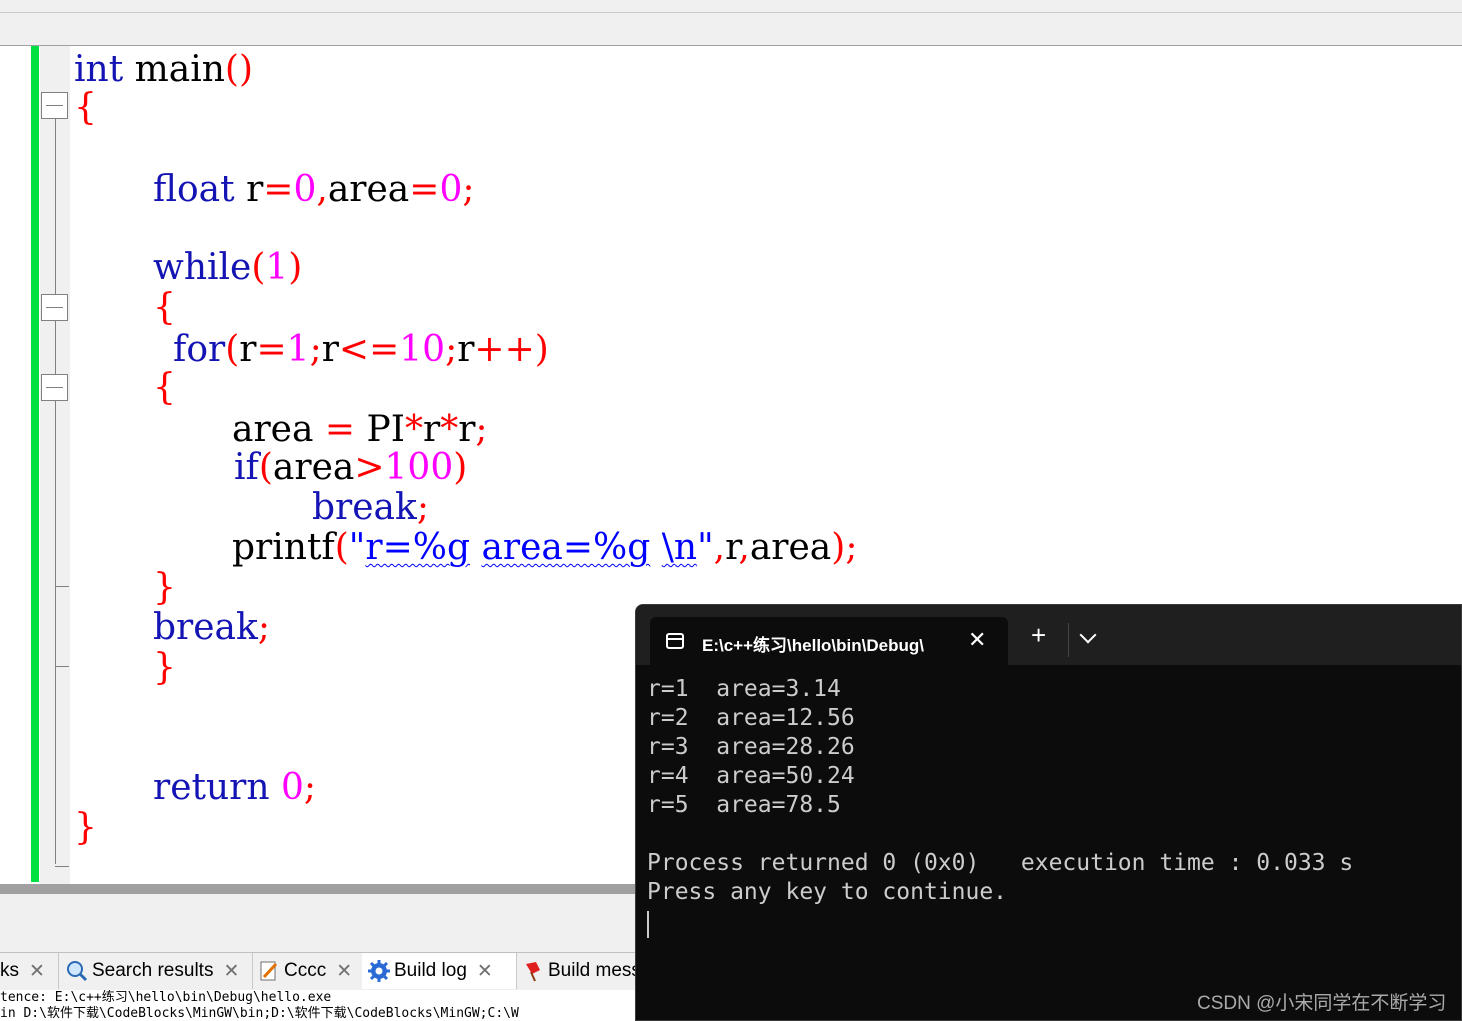  What do you see at coordinates (153, 970) in the screenshot?
I see `tab-label: Search results` at bounding box center [153, 970].